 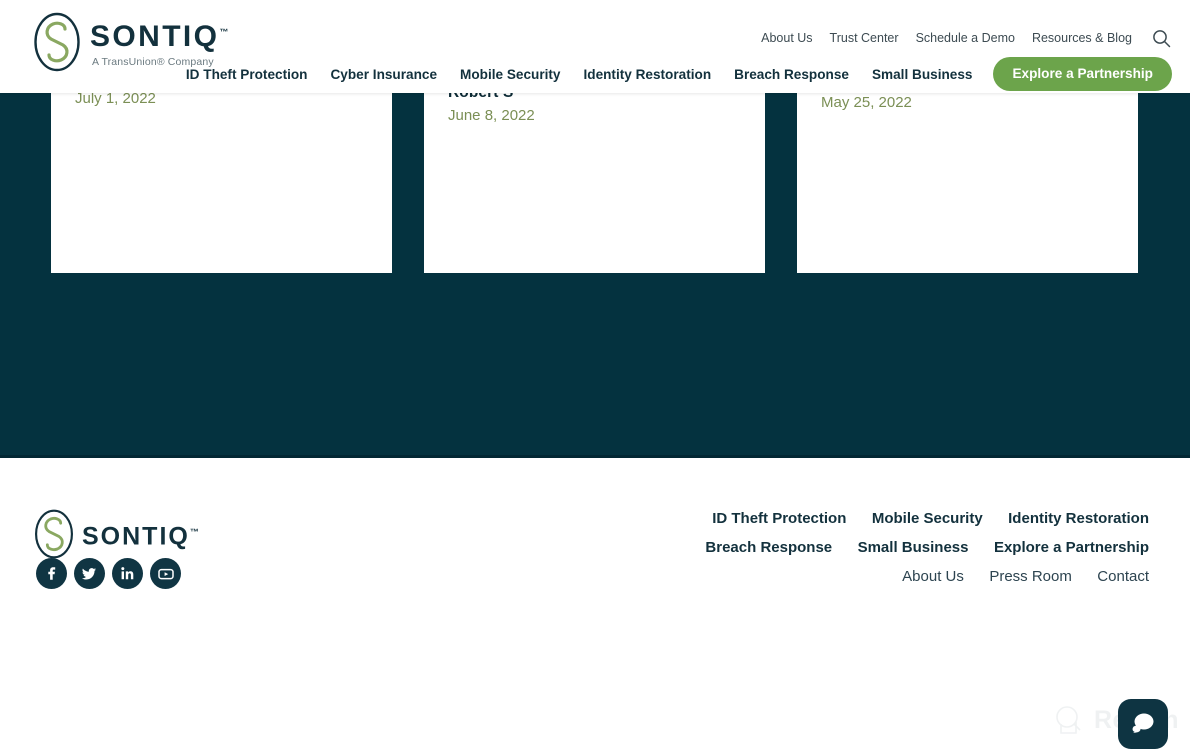 What do you see at coordinates (647, 74) in the screenshot?
I see `nav-item-identity-restoration: Identity Restoration` at bounding box center [647, 74].